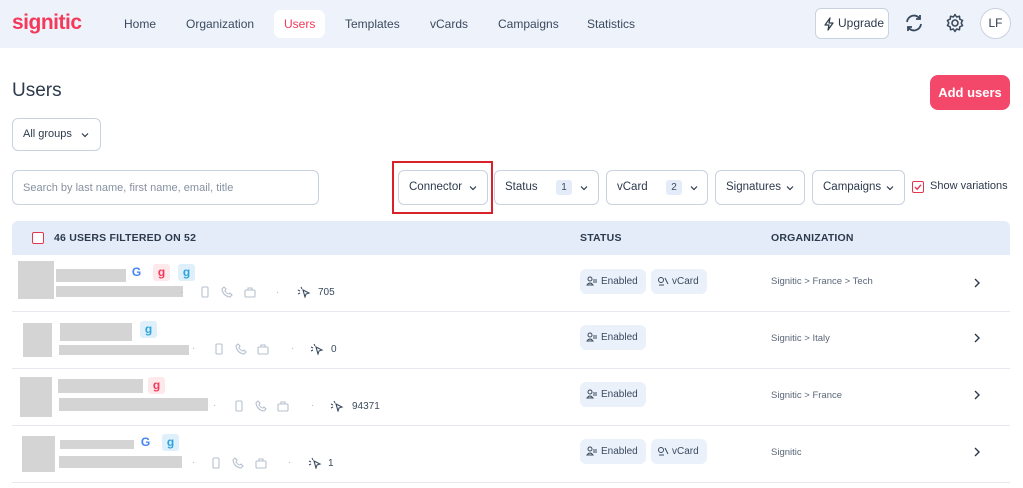 The height and width of the screenshot is (488, 1023). What do you see at coordinates (125, 238) in the screenshot?
I see `users-count-header: 46 USERS FILTERED ON 52` at bounding box center [125, 238].